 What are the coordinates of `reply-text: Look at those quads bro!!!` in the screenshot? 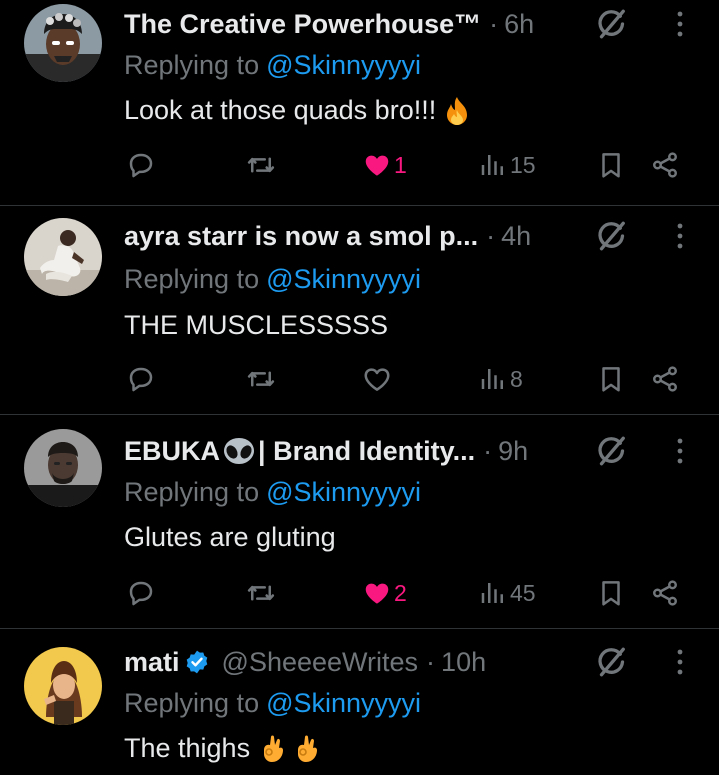 It's located at (297, 110).